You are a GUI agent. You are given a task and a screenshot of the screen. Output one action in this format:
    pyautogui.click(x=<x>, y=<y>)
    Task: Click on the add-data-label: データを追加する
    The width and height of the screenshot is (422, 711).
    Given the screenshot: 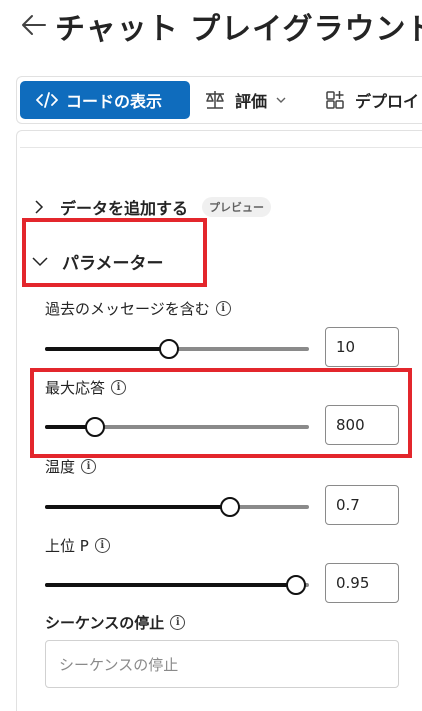 What is the action you would take?
    pyautogui.click(x=124, y=208)
    